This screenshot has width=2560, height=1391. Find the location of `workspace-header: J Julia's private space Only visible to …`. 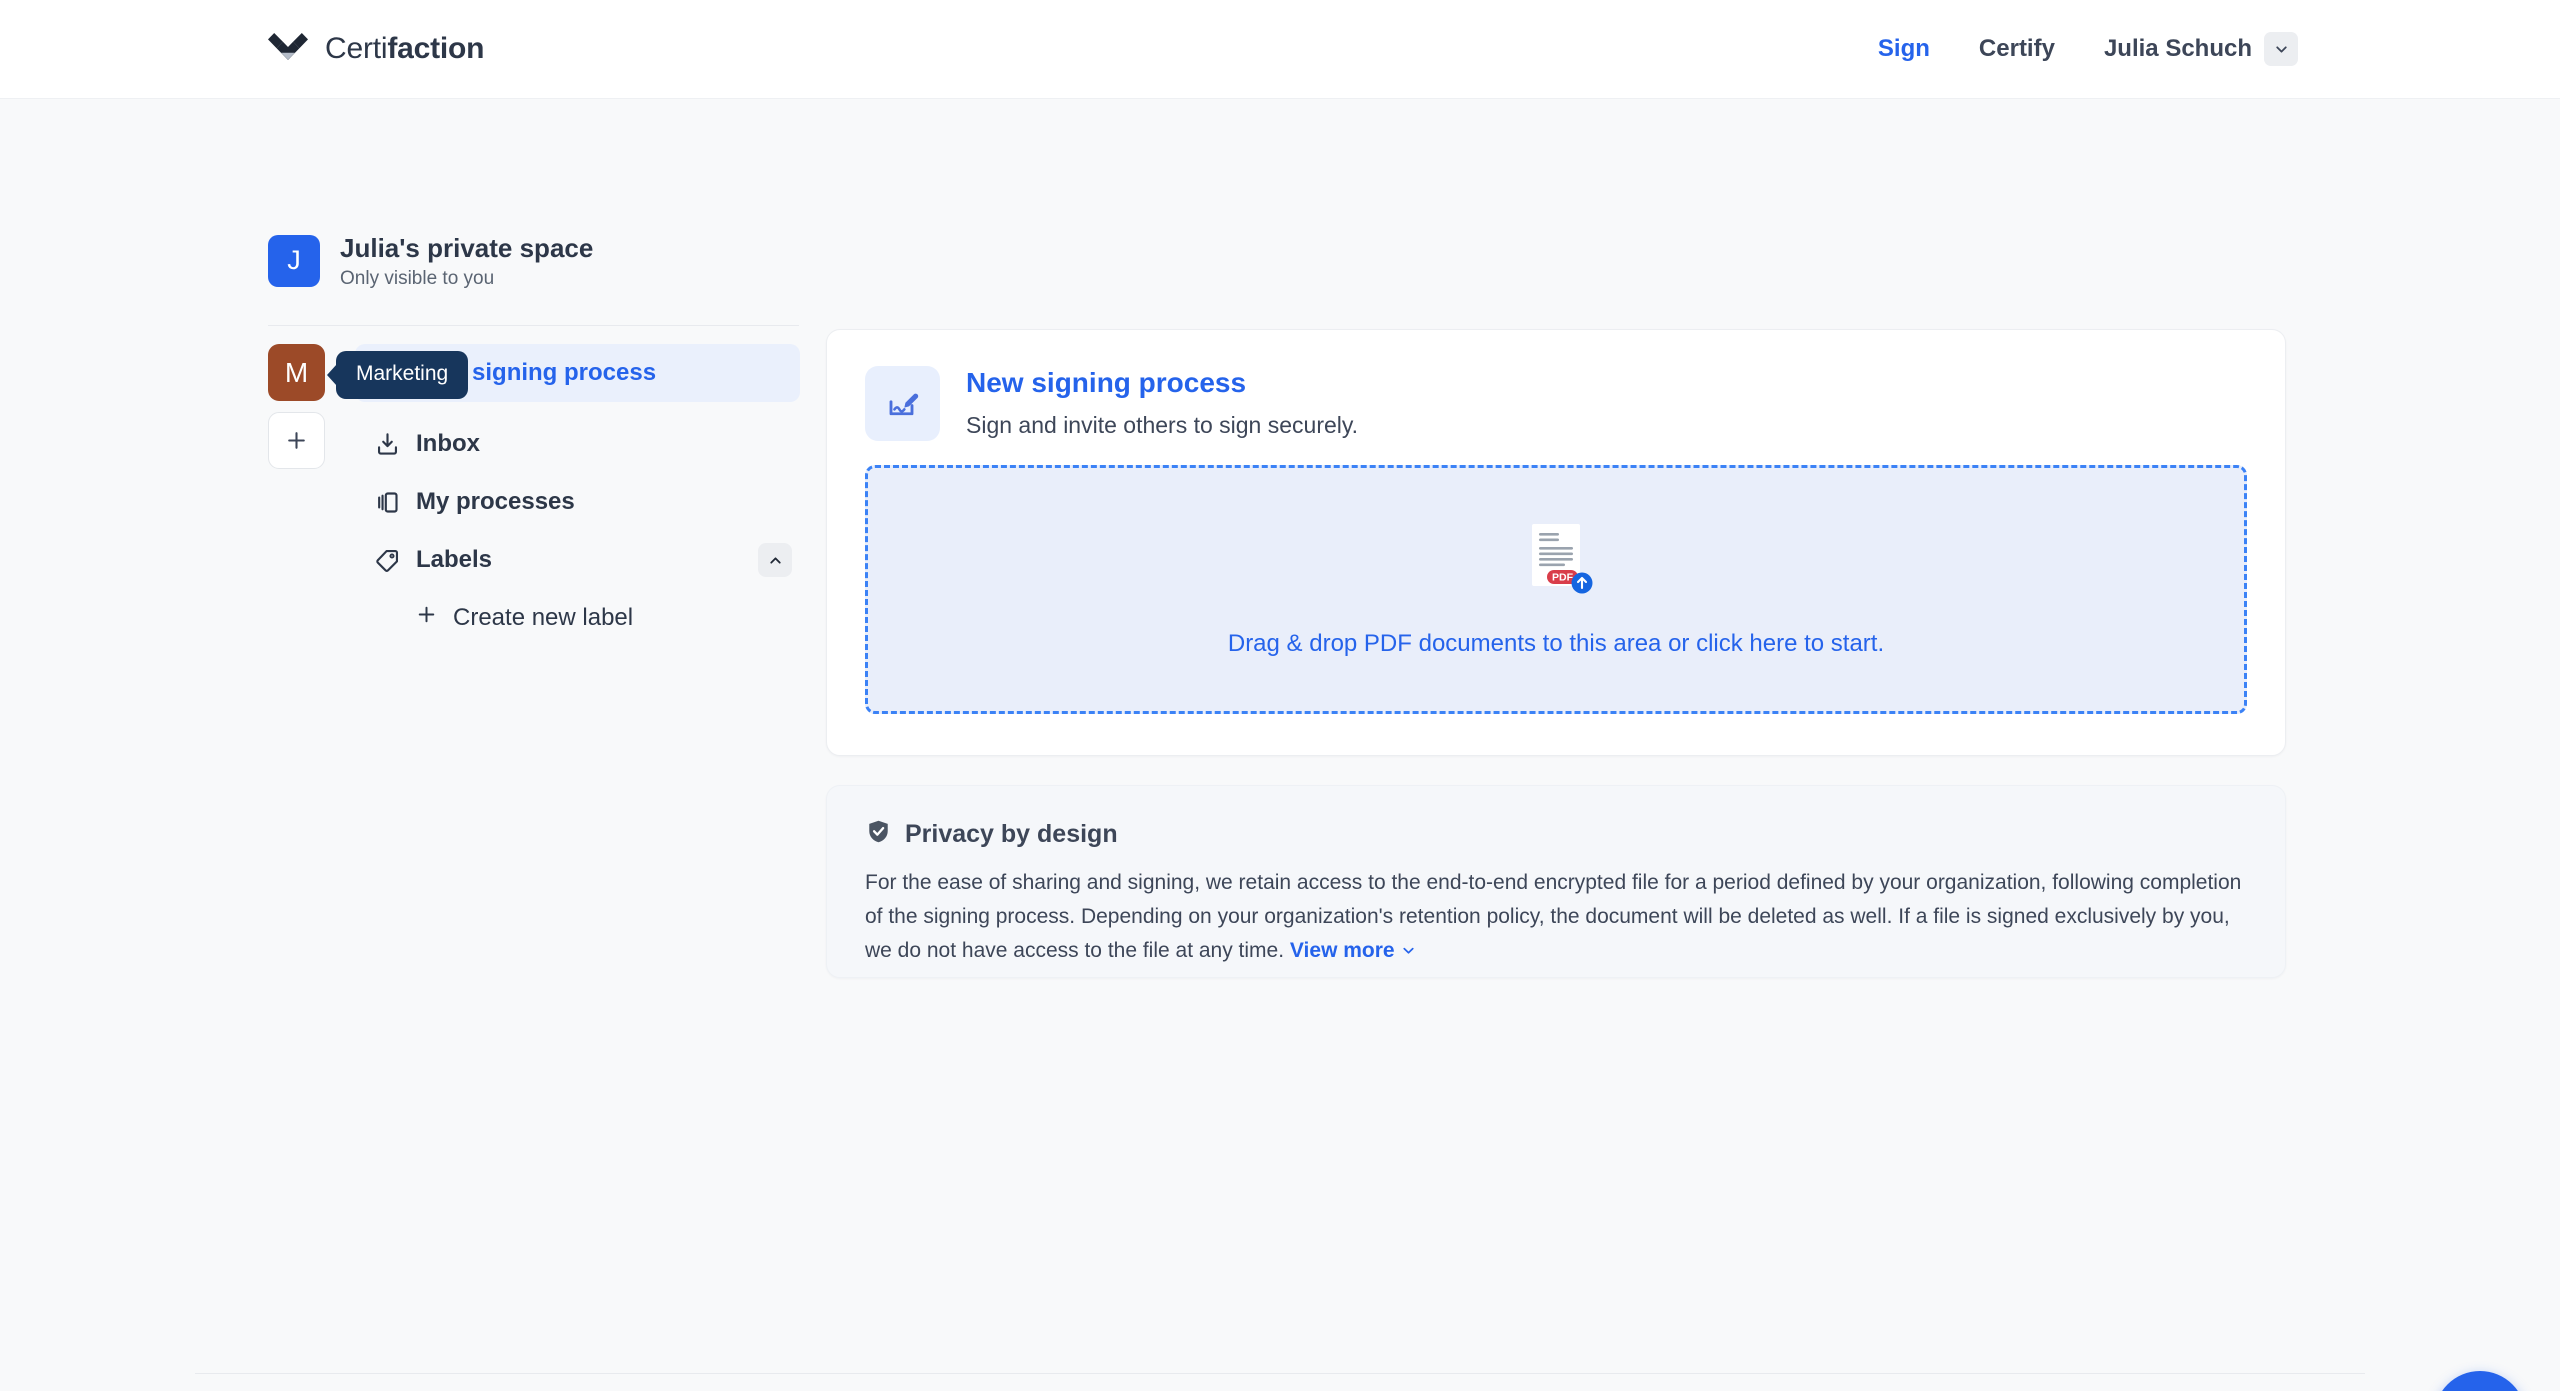

workspace-header: J Julia's private space Only visible to … is located at coordinates (430, 261).